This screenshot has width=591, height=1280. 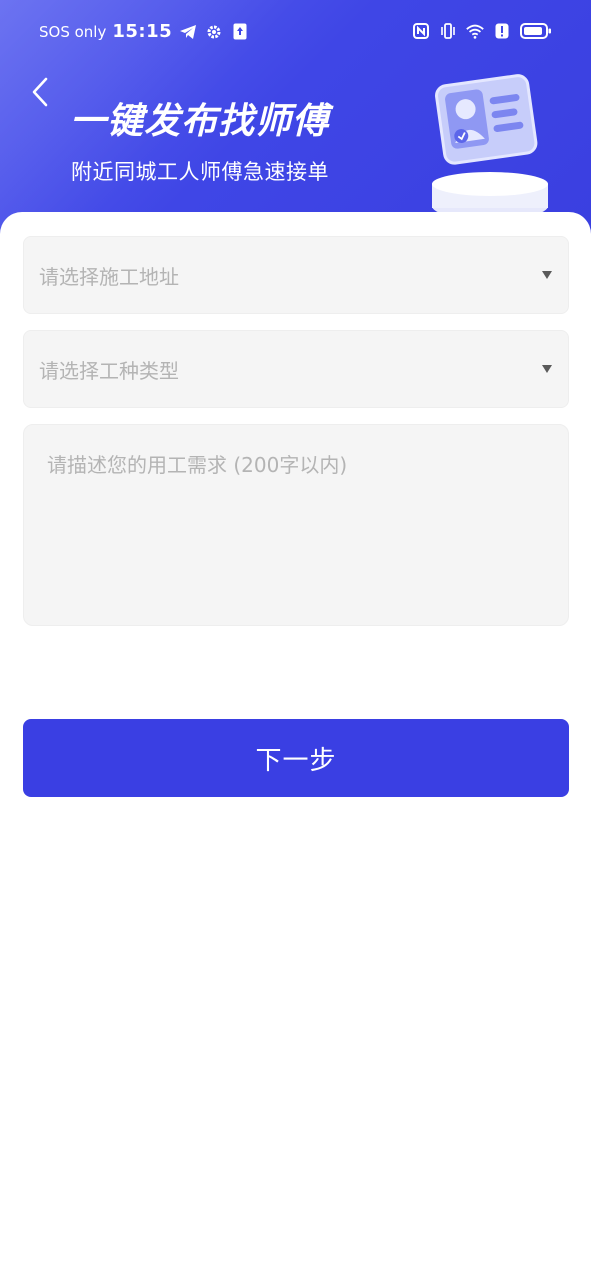 What do you see at coordinates (536, 31) in the screenshot?
I see `battery-icon` at bounding box center [536, 31].